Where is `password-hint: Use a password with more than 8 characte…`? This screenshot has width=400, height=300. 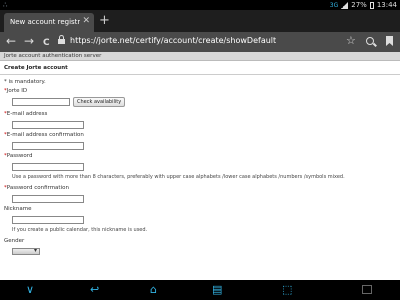
password-hint: Use a password with more than 8 characte… is located at coordinates (178, 177).